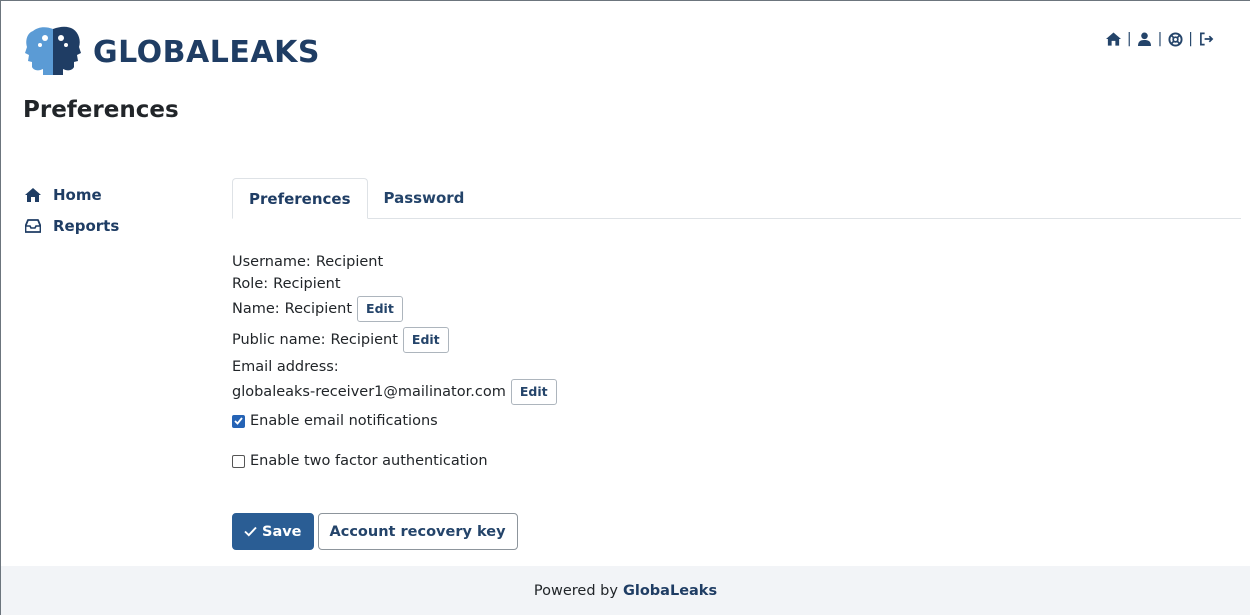 This screenshot has width=1250, height=615. Describe the element at coordinates (101, 110) in the screenshot. I see `page-title: Preferences` at that location.